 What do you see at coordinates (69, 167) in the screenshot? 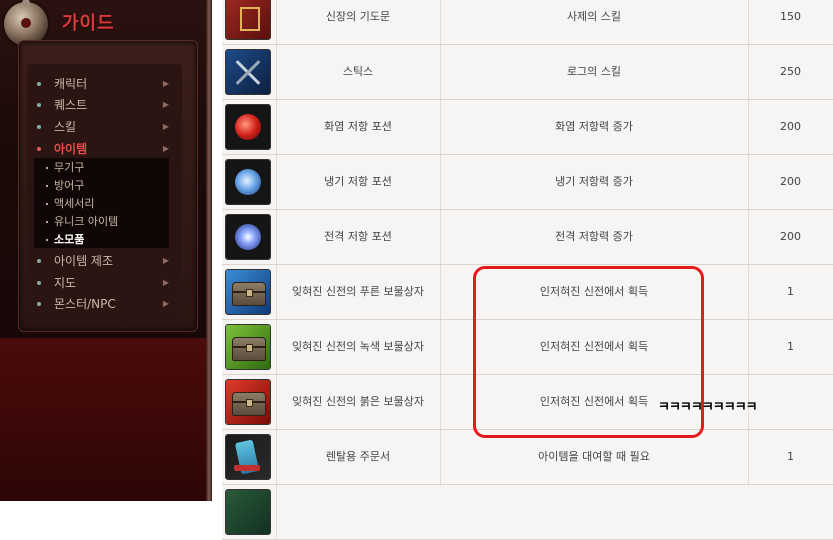
I see `submenu-item-label: 무기구` at bounding box center [69, 167].